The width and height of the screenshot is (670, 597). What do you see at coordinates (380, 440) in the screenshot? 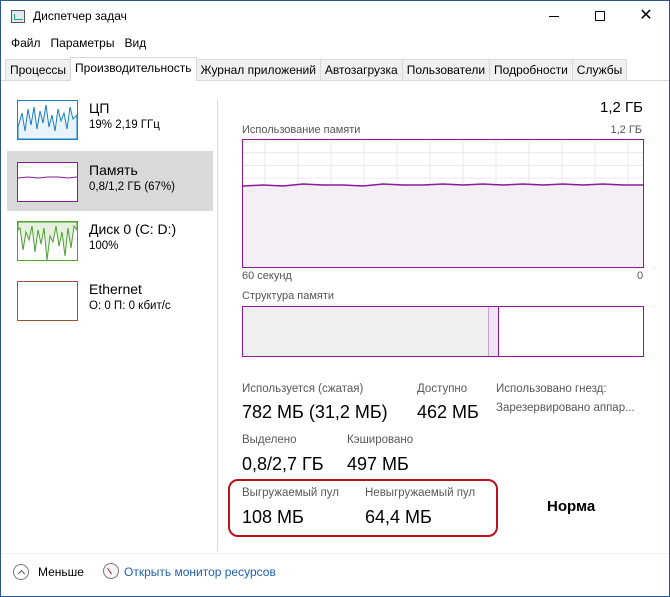
I see `cached-label: Кэшировано` at bounding box center [380, 440].